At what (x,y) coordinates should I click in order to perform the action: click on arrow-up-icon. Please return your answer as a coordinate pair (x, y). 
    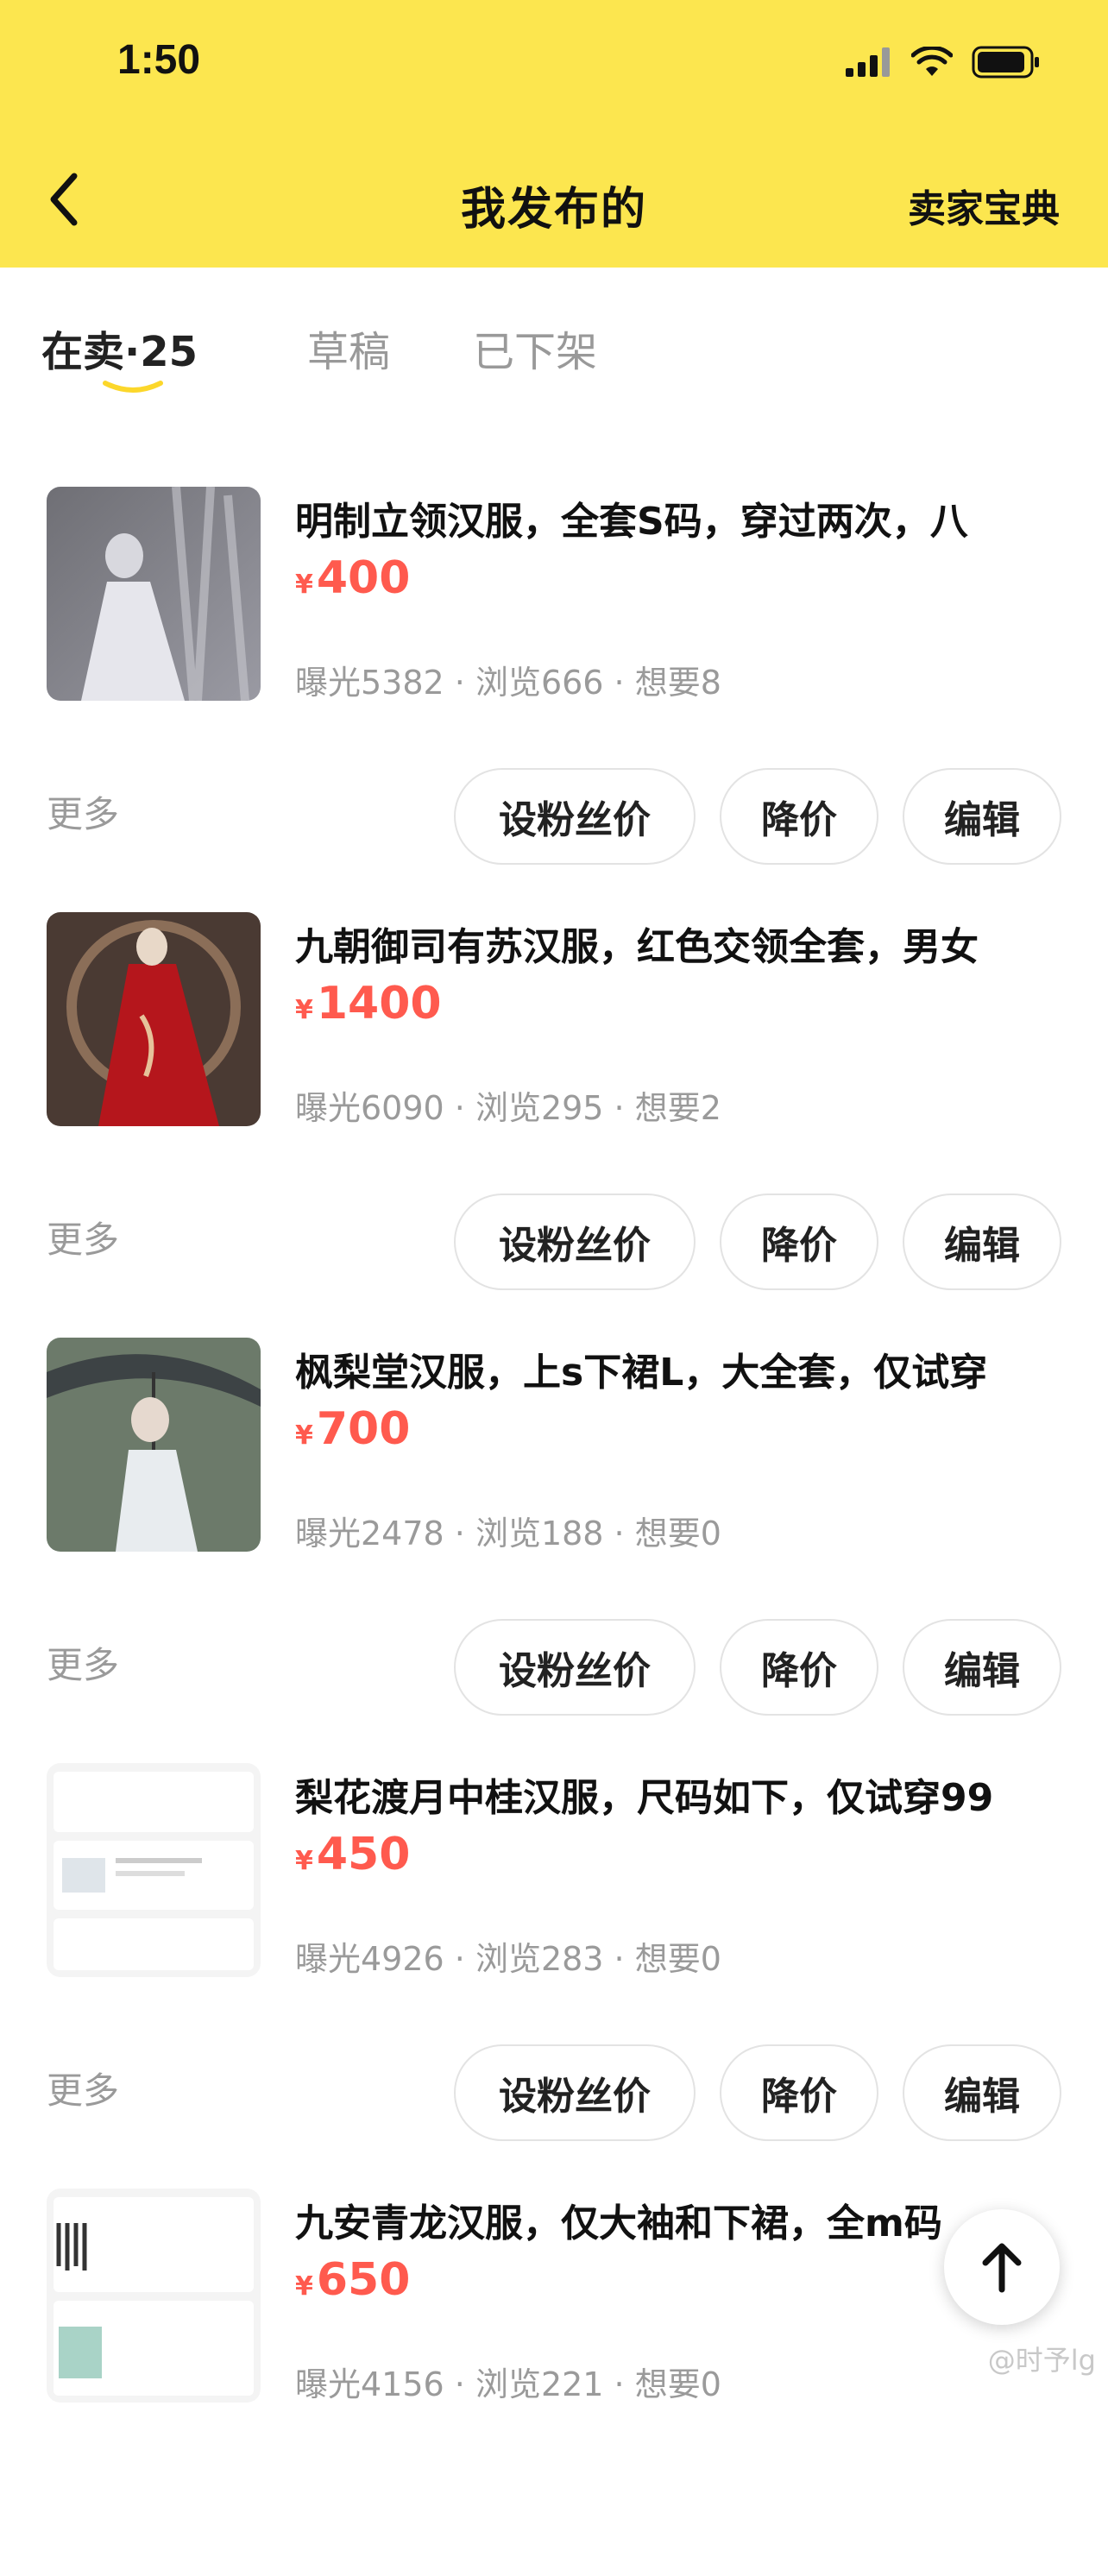
    Looking at the image, I should click on (1002, 2268).